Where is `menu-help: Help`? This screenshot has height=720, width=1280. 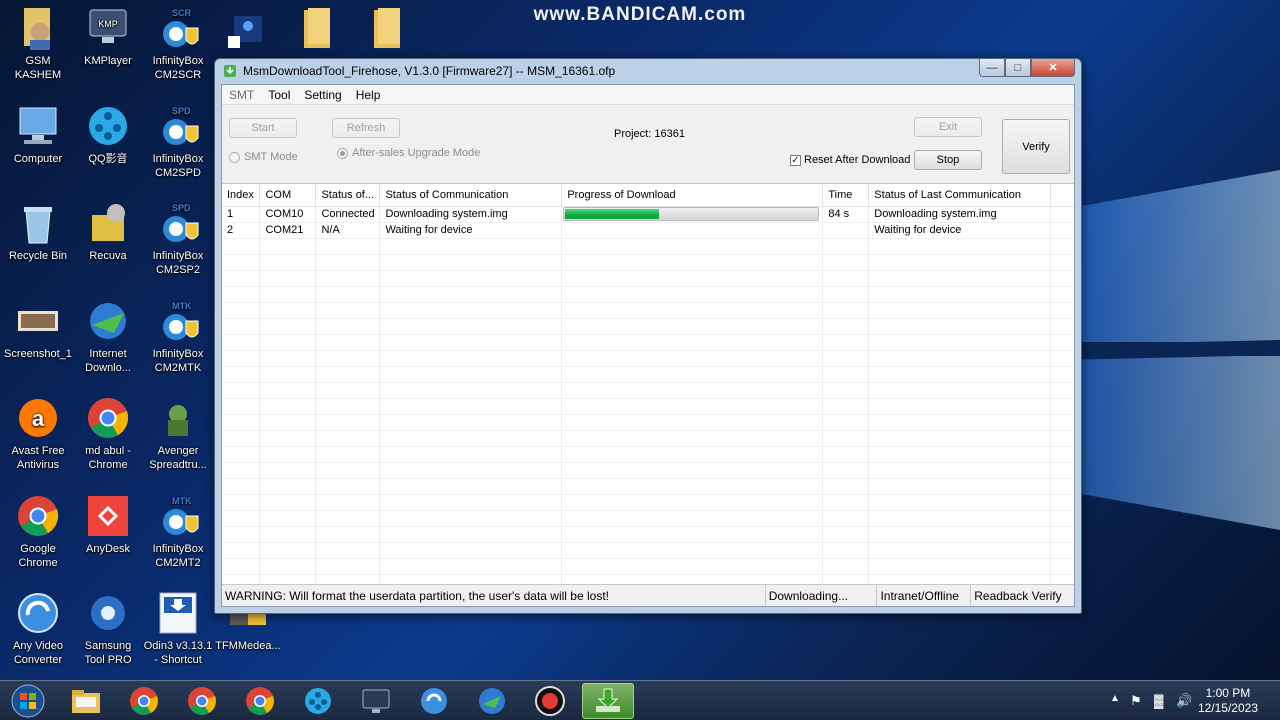
menu-help: Help is located at coordinates (368, 95).